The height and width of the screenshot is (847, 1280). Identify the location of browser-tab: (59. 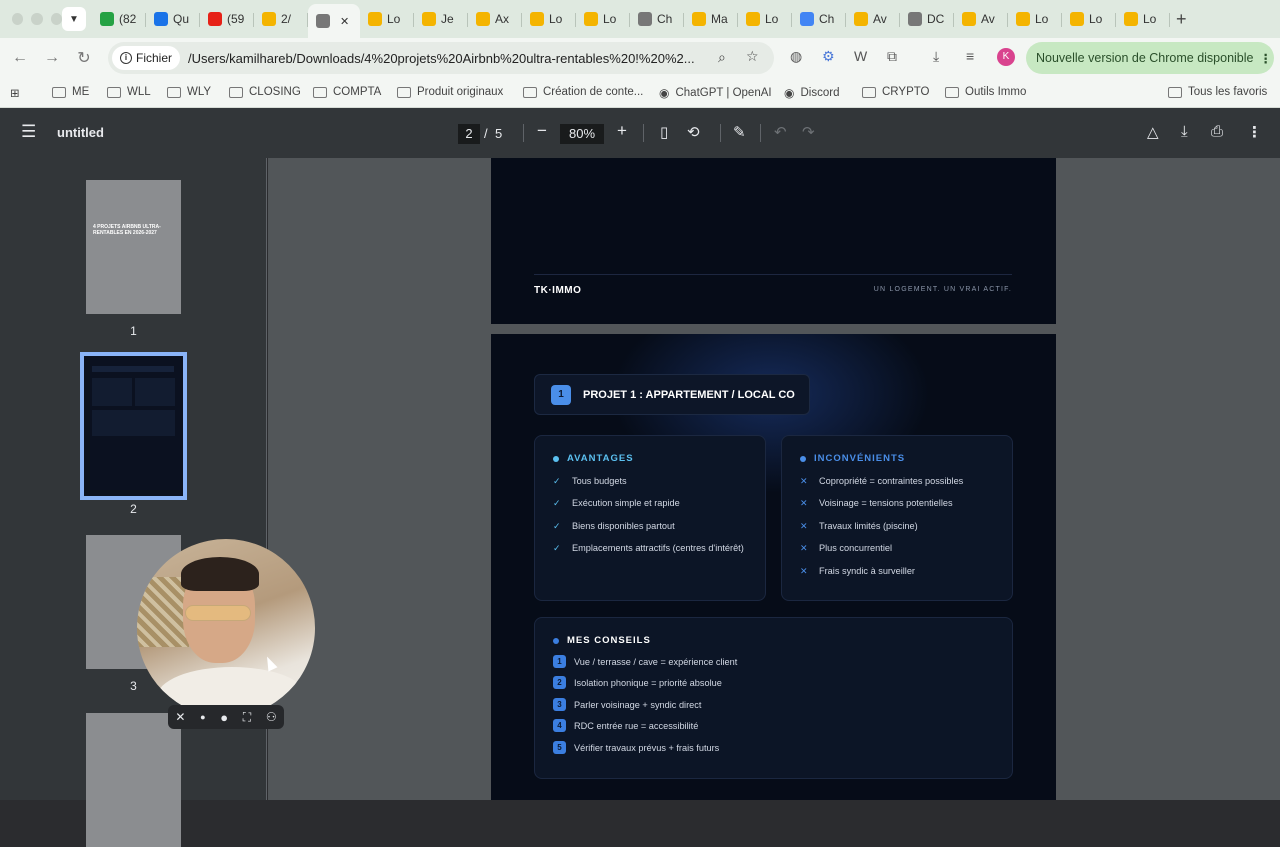
(227, 19).